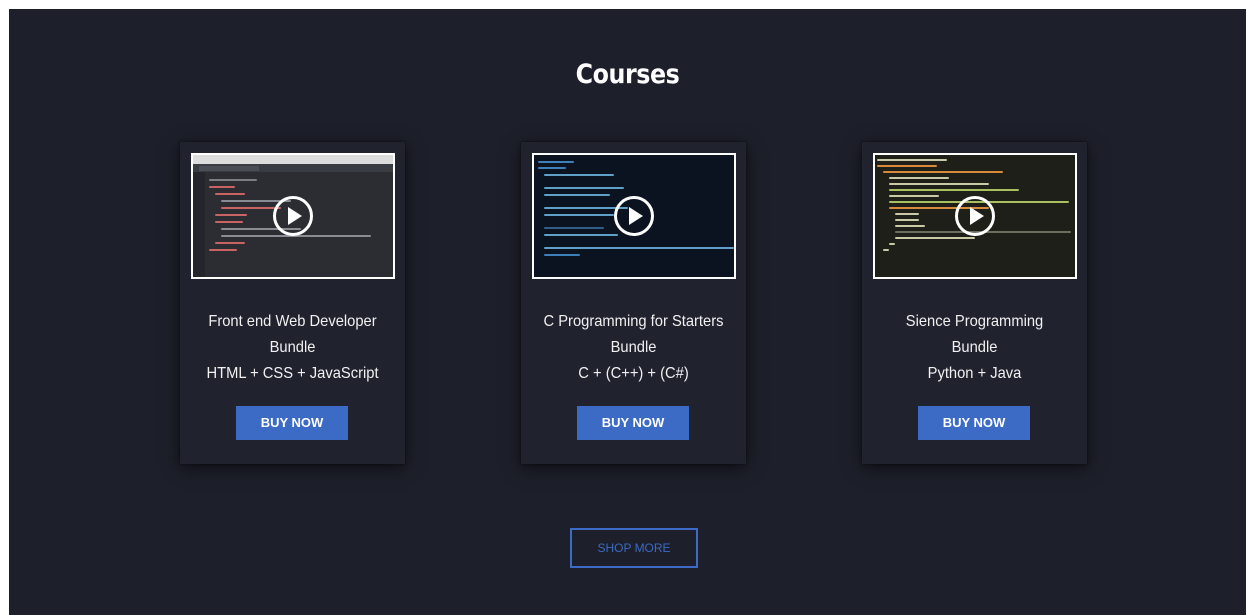 Image resolution: width=1246 pixels, height=615 pixels. I want to click on course-languages: C + (C++) + (C#), so click(633, 373).